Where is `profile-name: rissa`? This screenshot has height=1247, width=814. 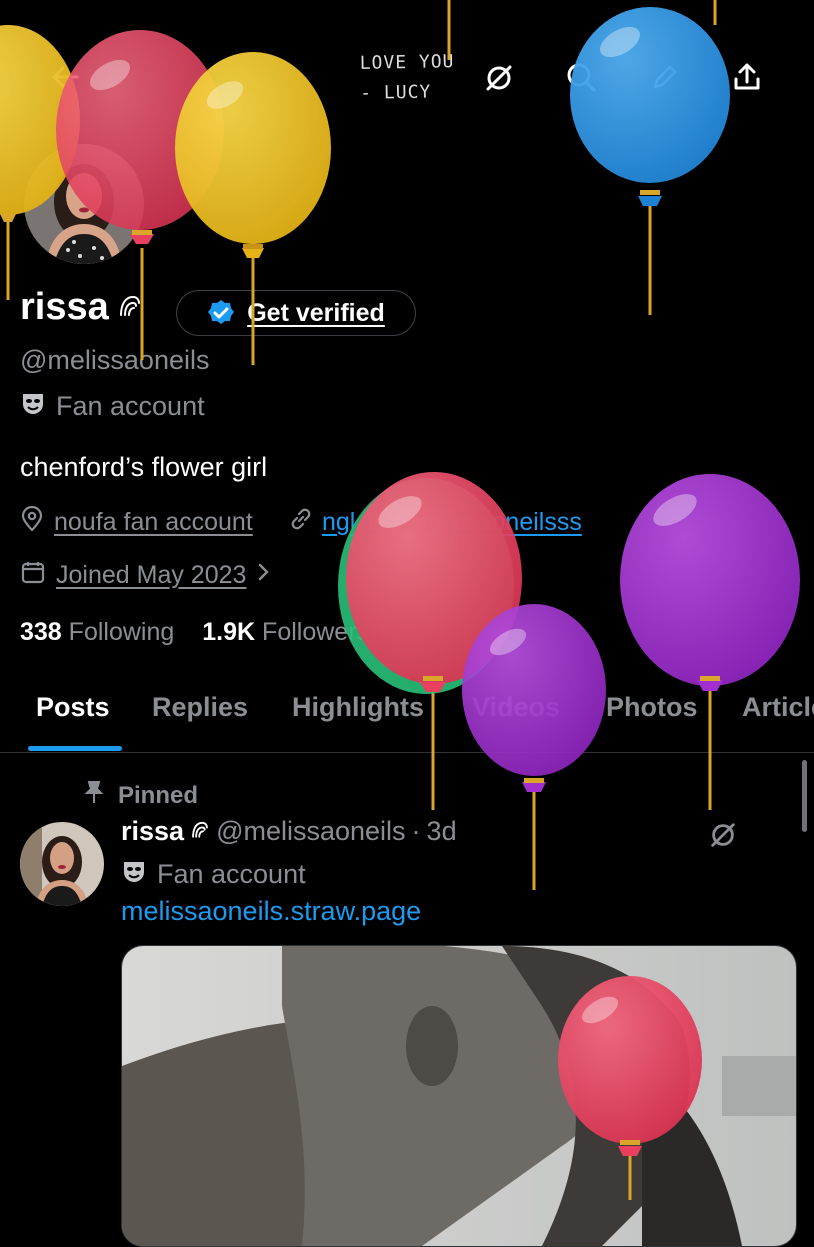 profile-name: rissa is located at coordinates (64, 307).